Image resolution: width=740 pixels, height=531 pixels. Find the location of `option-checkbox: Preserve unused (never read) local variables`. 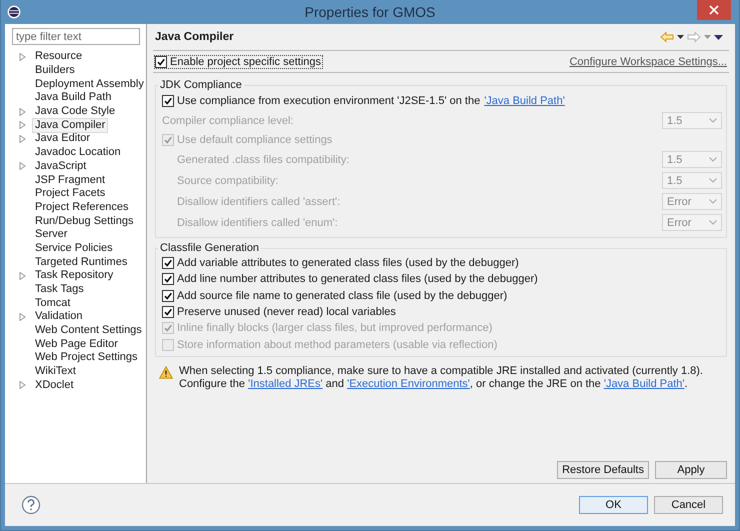

option-checkbox: Preserve unused (never read) local variables is located at coordinates (279, 312).